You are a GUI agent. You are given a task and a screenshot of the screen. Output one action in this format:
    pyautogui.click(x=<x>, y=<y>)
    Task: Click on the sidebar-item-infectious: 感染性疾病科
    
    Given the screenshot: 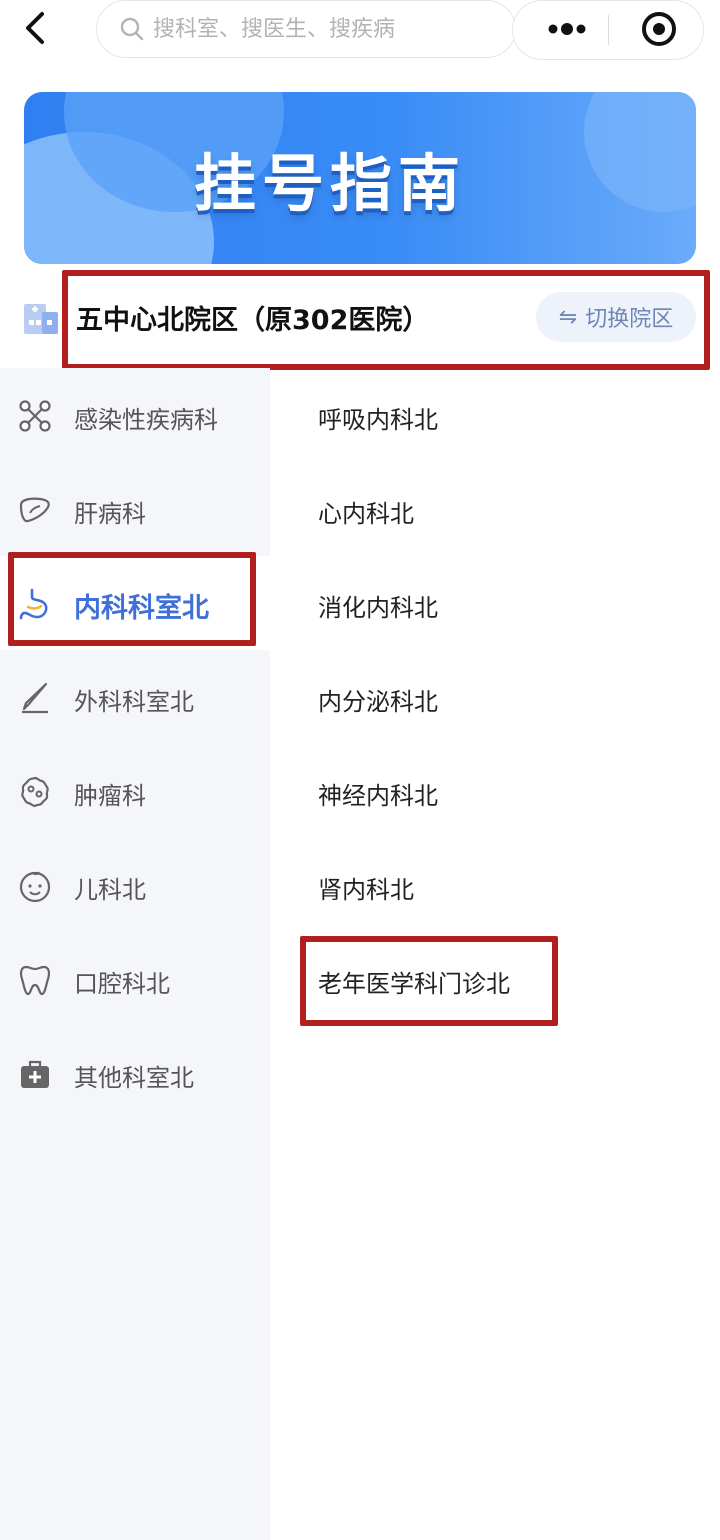 What is the action you would take?
    pyautogui.click(x=135, y=415)
    